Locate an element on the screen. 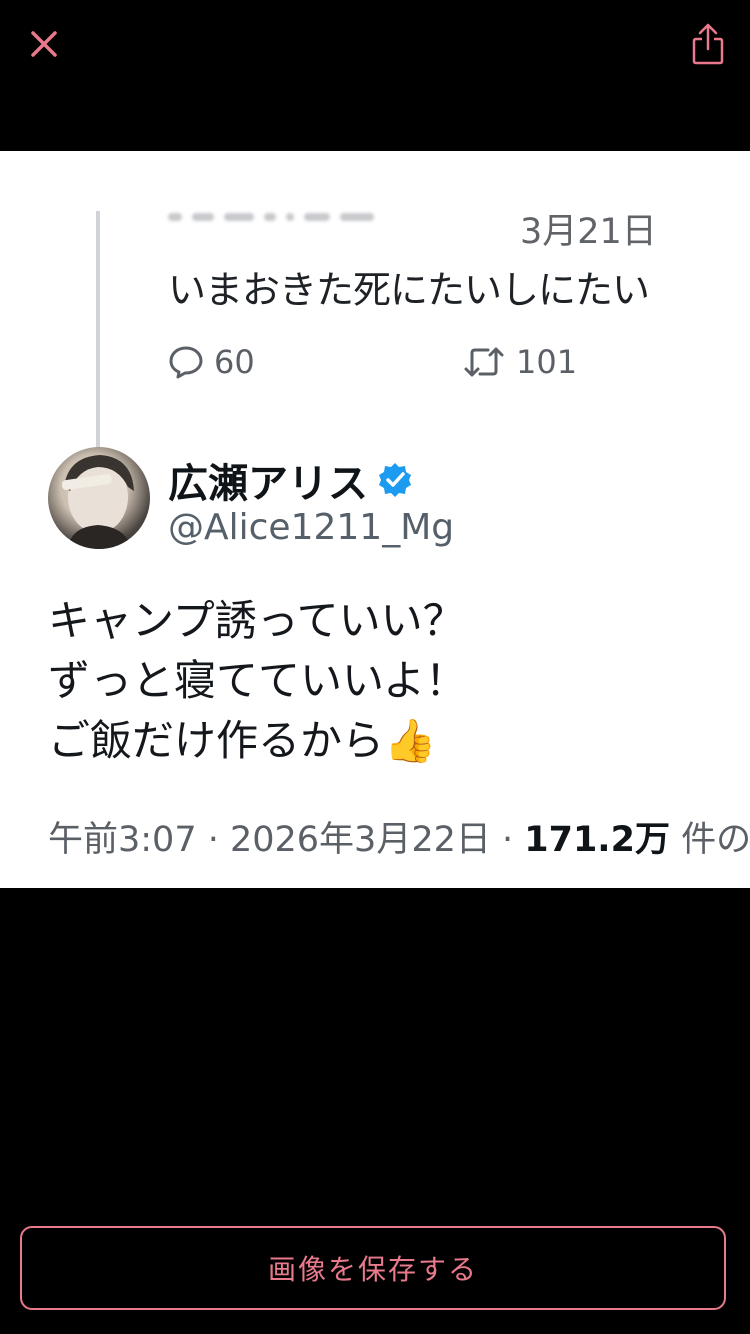 The height and width of the screenshot is (1334, 750). author-display-name: 広瀬アリス is located at coordinates (291, 480).